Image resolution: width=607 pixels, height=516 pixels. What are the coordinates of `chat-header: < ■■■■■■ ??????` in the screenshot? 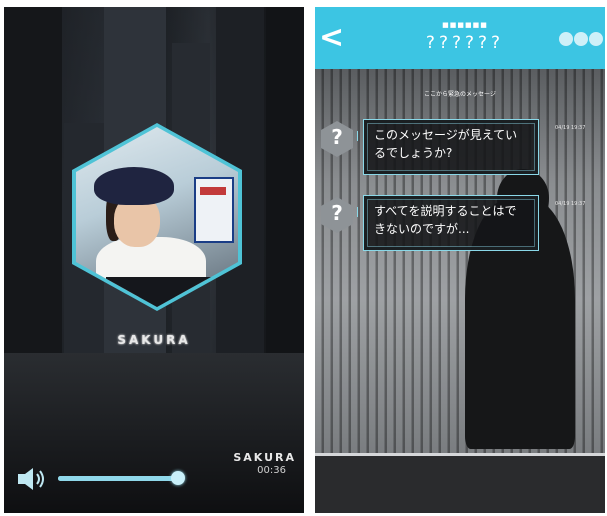 It's located at (460, 38).